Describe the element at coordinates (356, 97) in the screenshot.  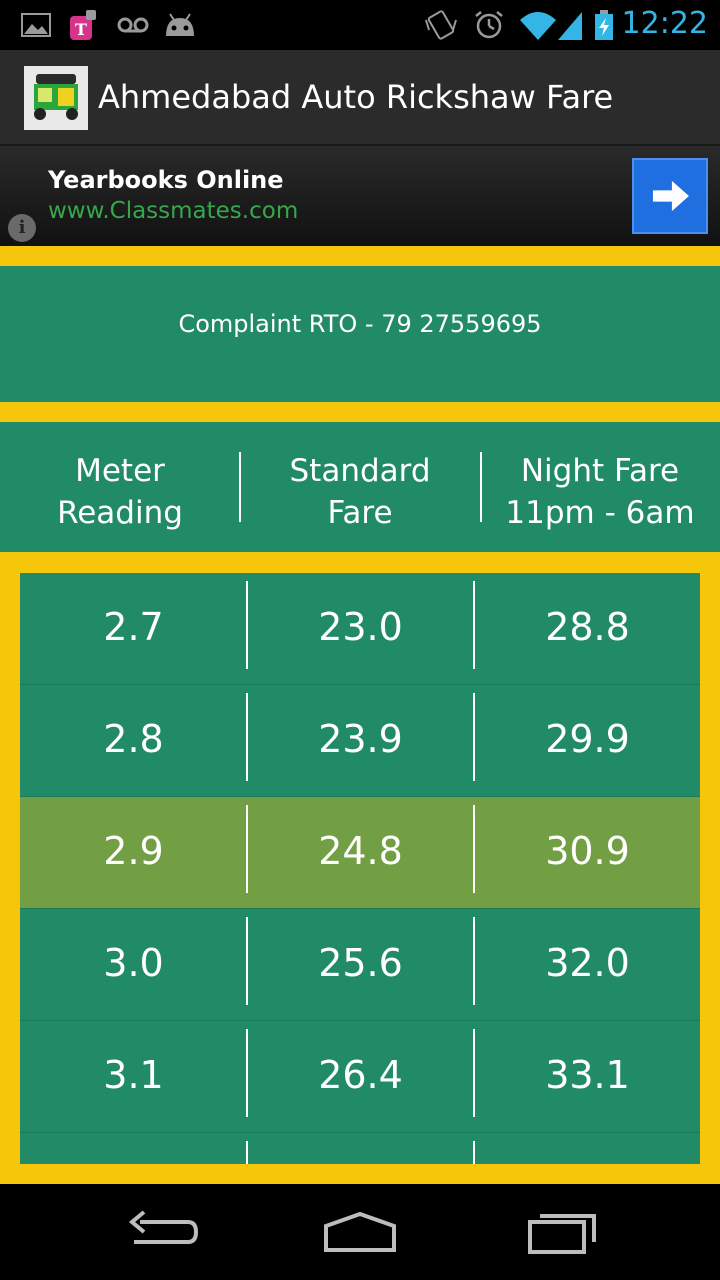
I see `app-title: Ahmedabad Auto Rickshaw Fare` at that location.